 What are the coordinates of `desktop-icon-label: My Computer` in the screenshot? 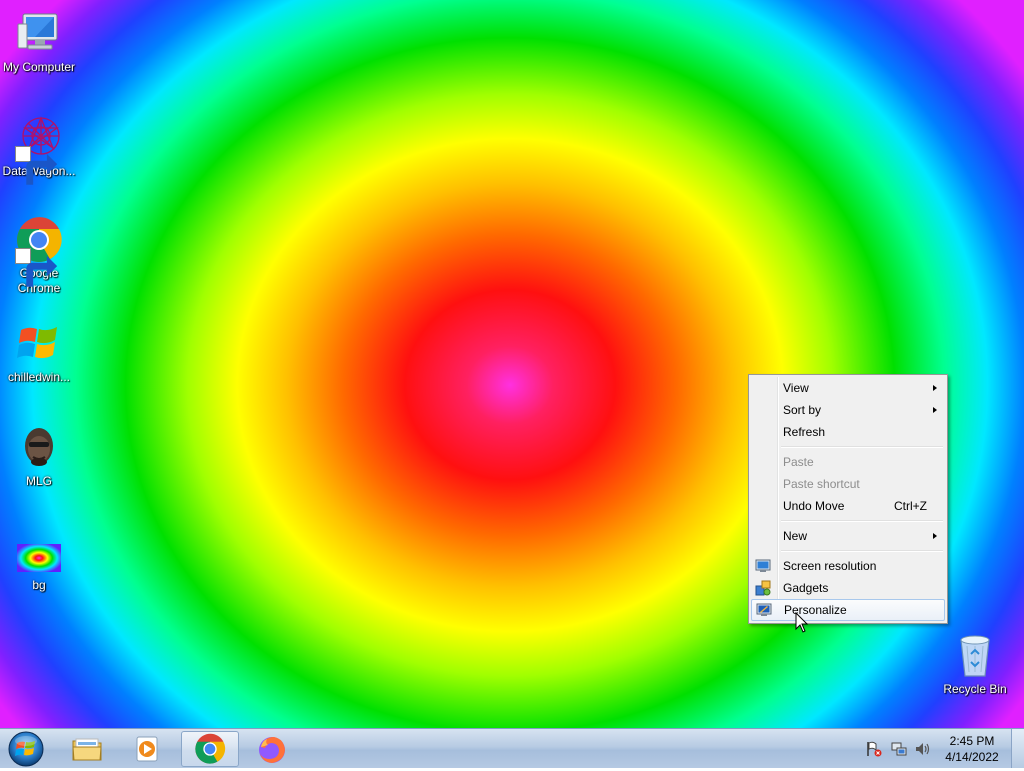 It's located at (39, 67).